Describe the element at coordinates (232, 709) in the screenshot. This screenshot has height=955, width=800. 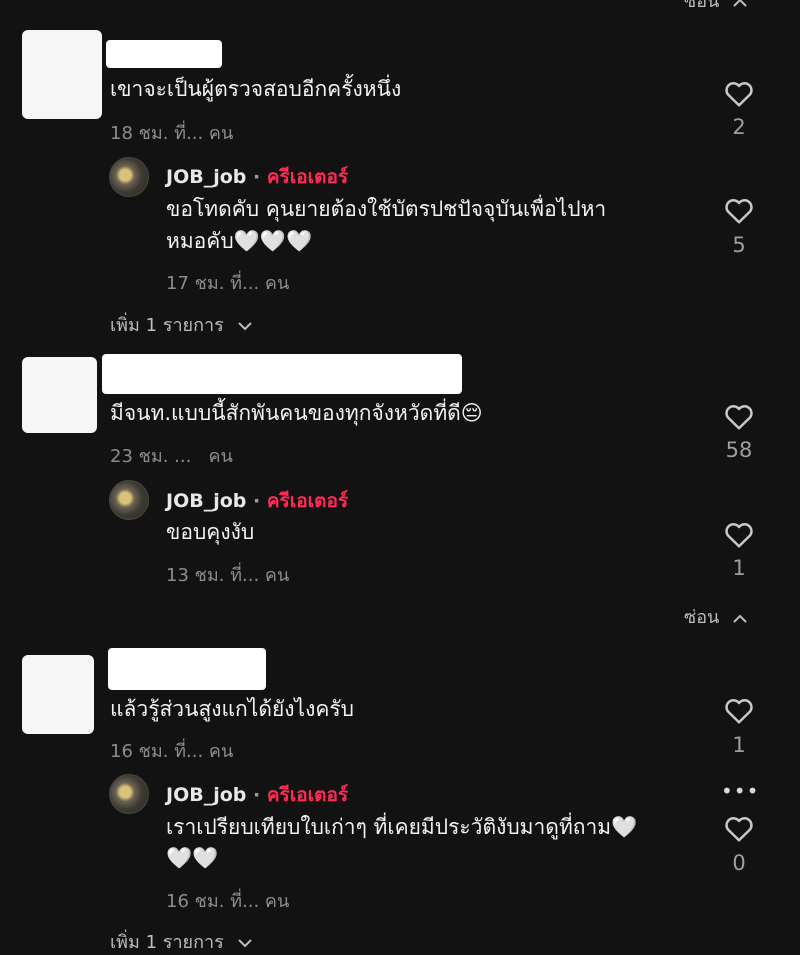
I see `comment-text: แล้วรู้ส่วนสูงแกได้ยังไงครับ` at that location.